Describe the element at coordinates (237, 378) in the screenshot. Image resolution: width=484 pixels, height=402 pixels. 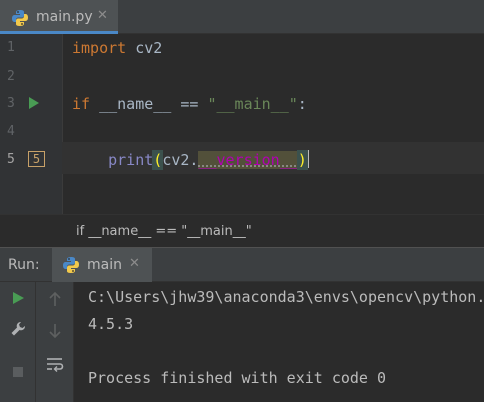
I see `console-line: Process finished with exit code 0` at that location.